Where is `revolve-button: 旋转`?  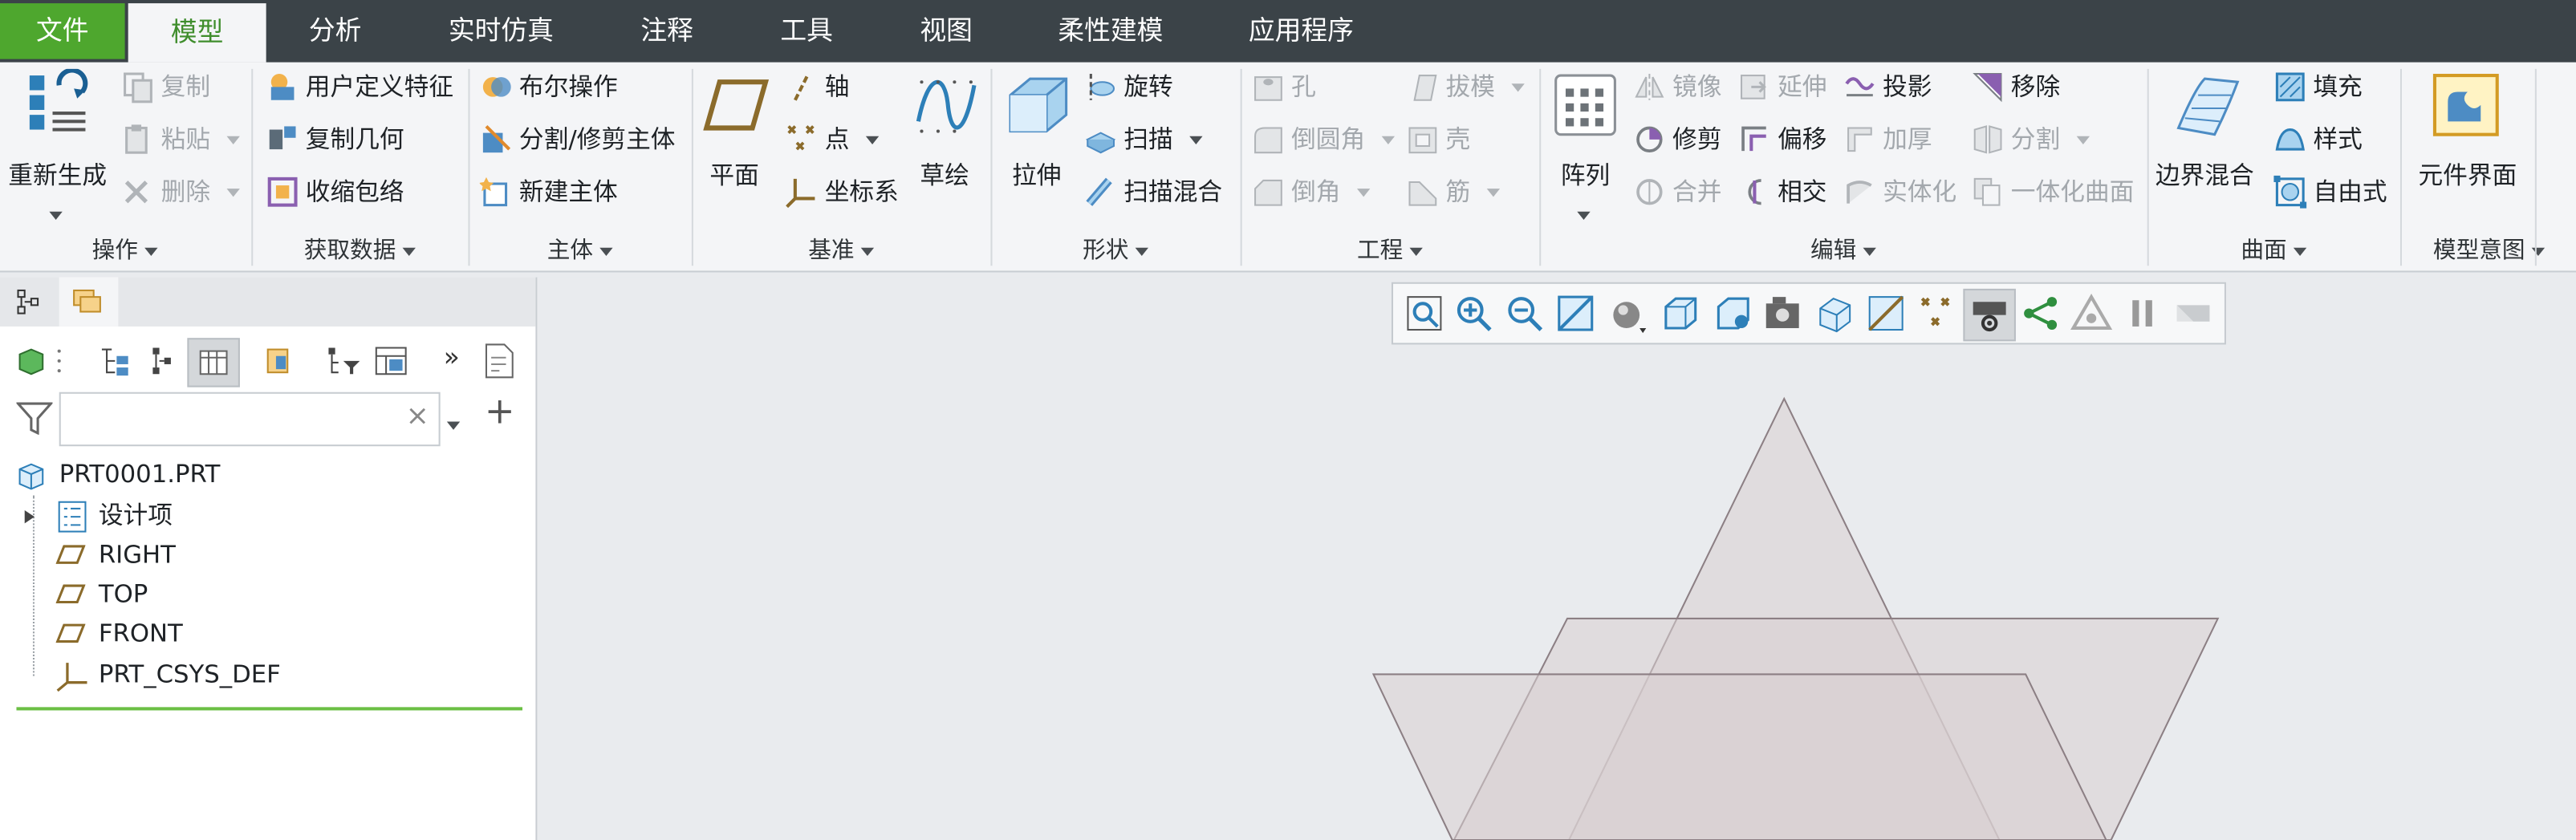 revolve-button: 旋转 is located at coordinates (1128, 87).